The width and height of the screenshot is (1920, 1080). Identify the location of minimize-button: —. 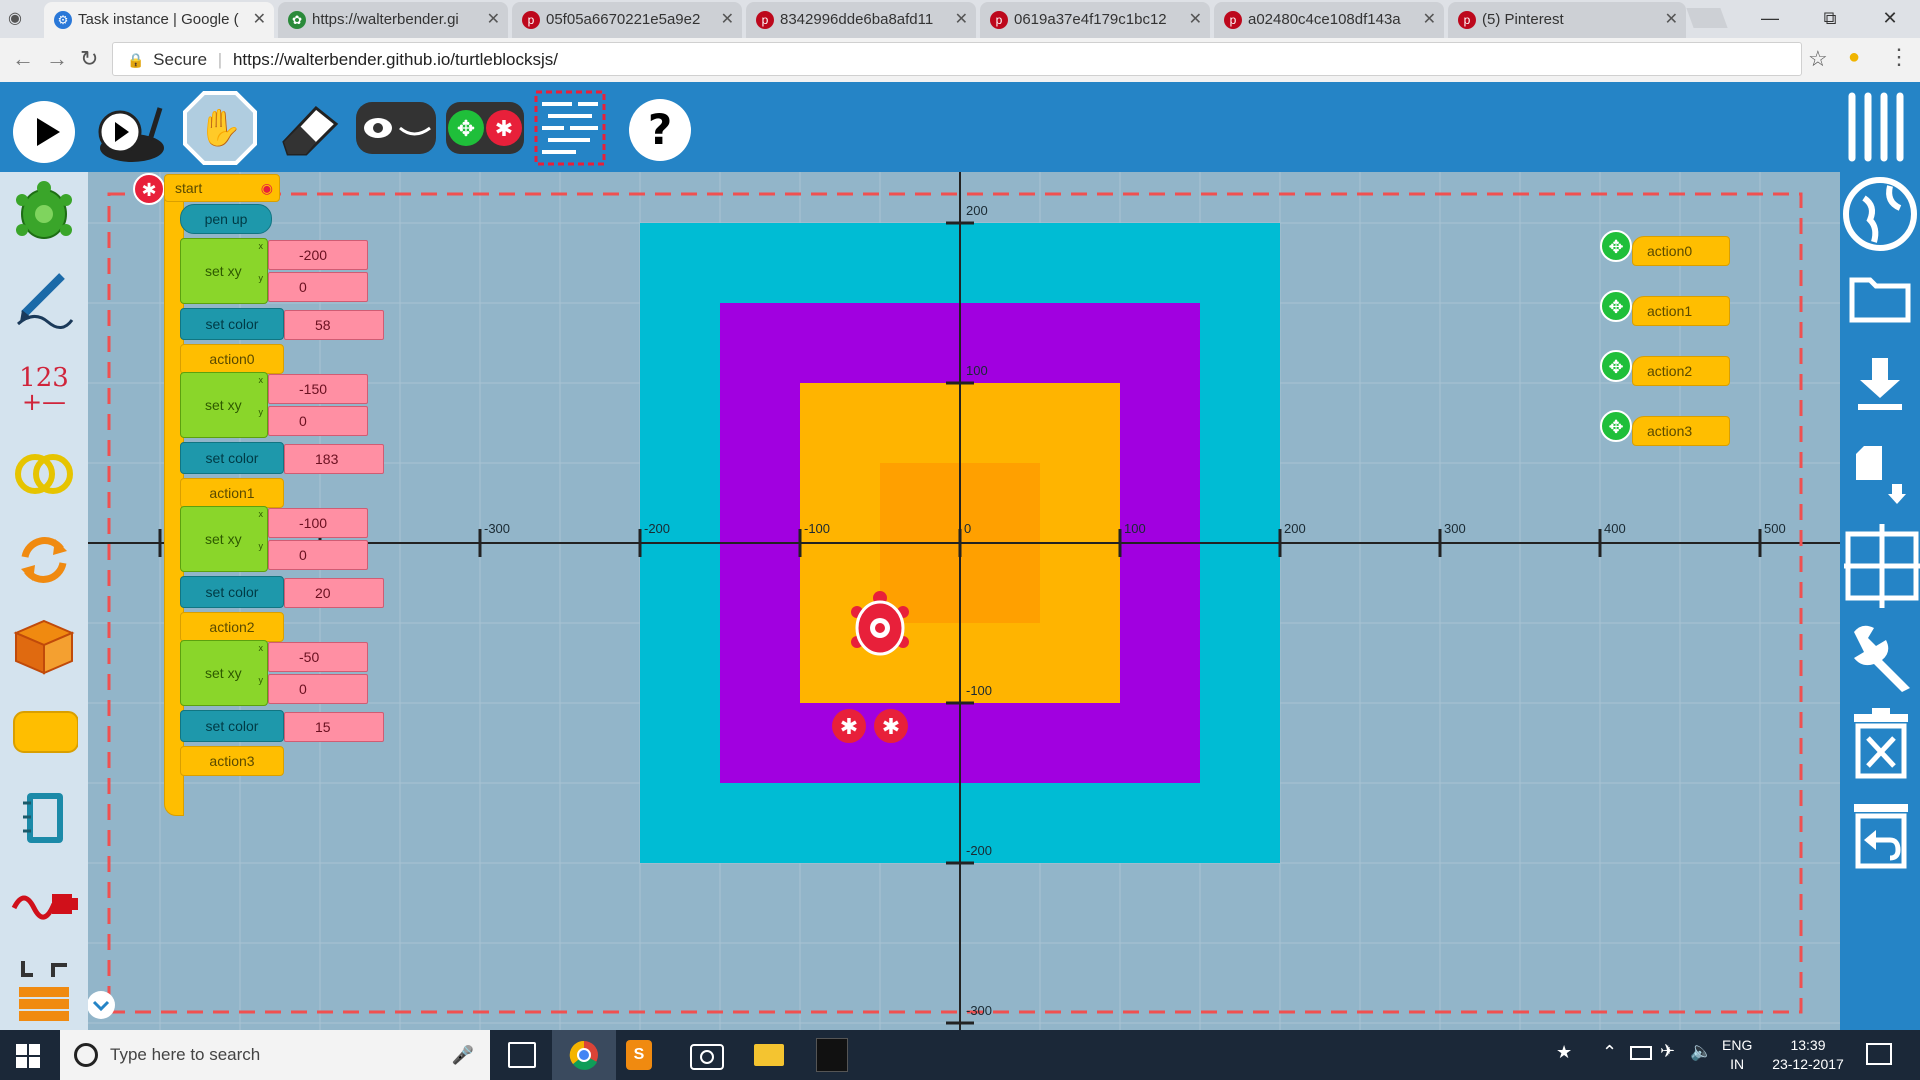
(1770, 18).